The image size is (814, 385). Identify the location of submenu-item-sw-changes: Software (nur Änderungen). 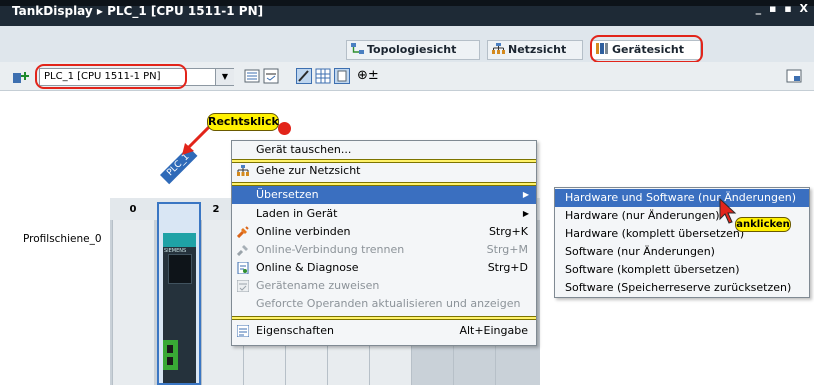
(682, 252).